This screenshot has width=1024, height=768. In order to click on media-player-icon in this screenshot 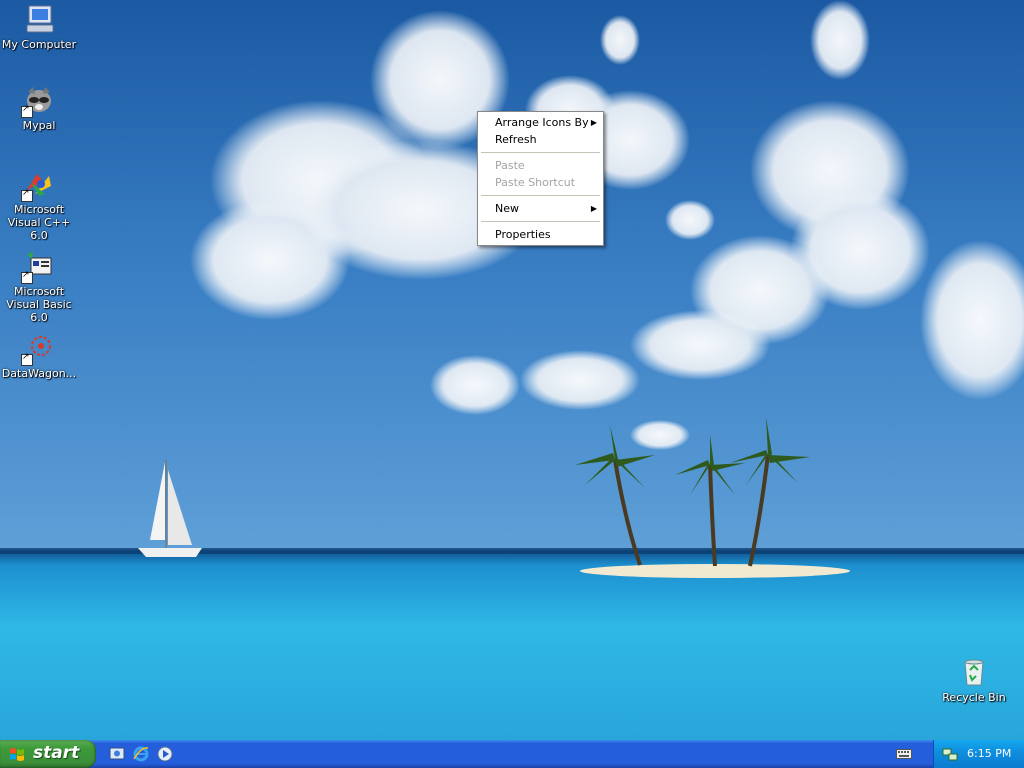, I will do `click(165, 754)`.